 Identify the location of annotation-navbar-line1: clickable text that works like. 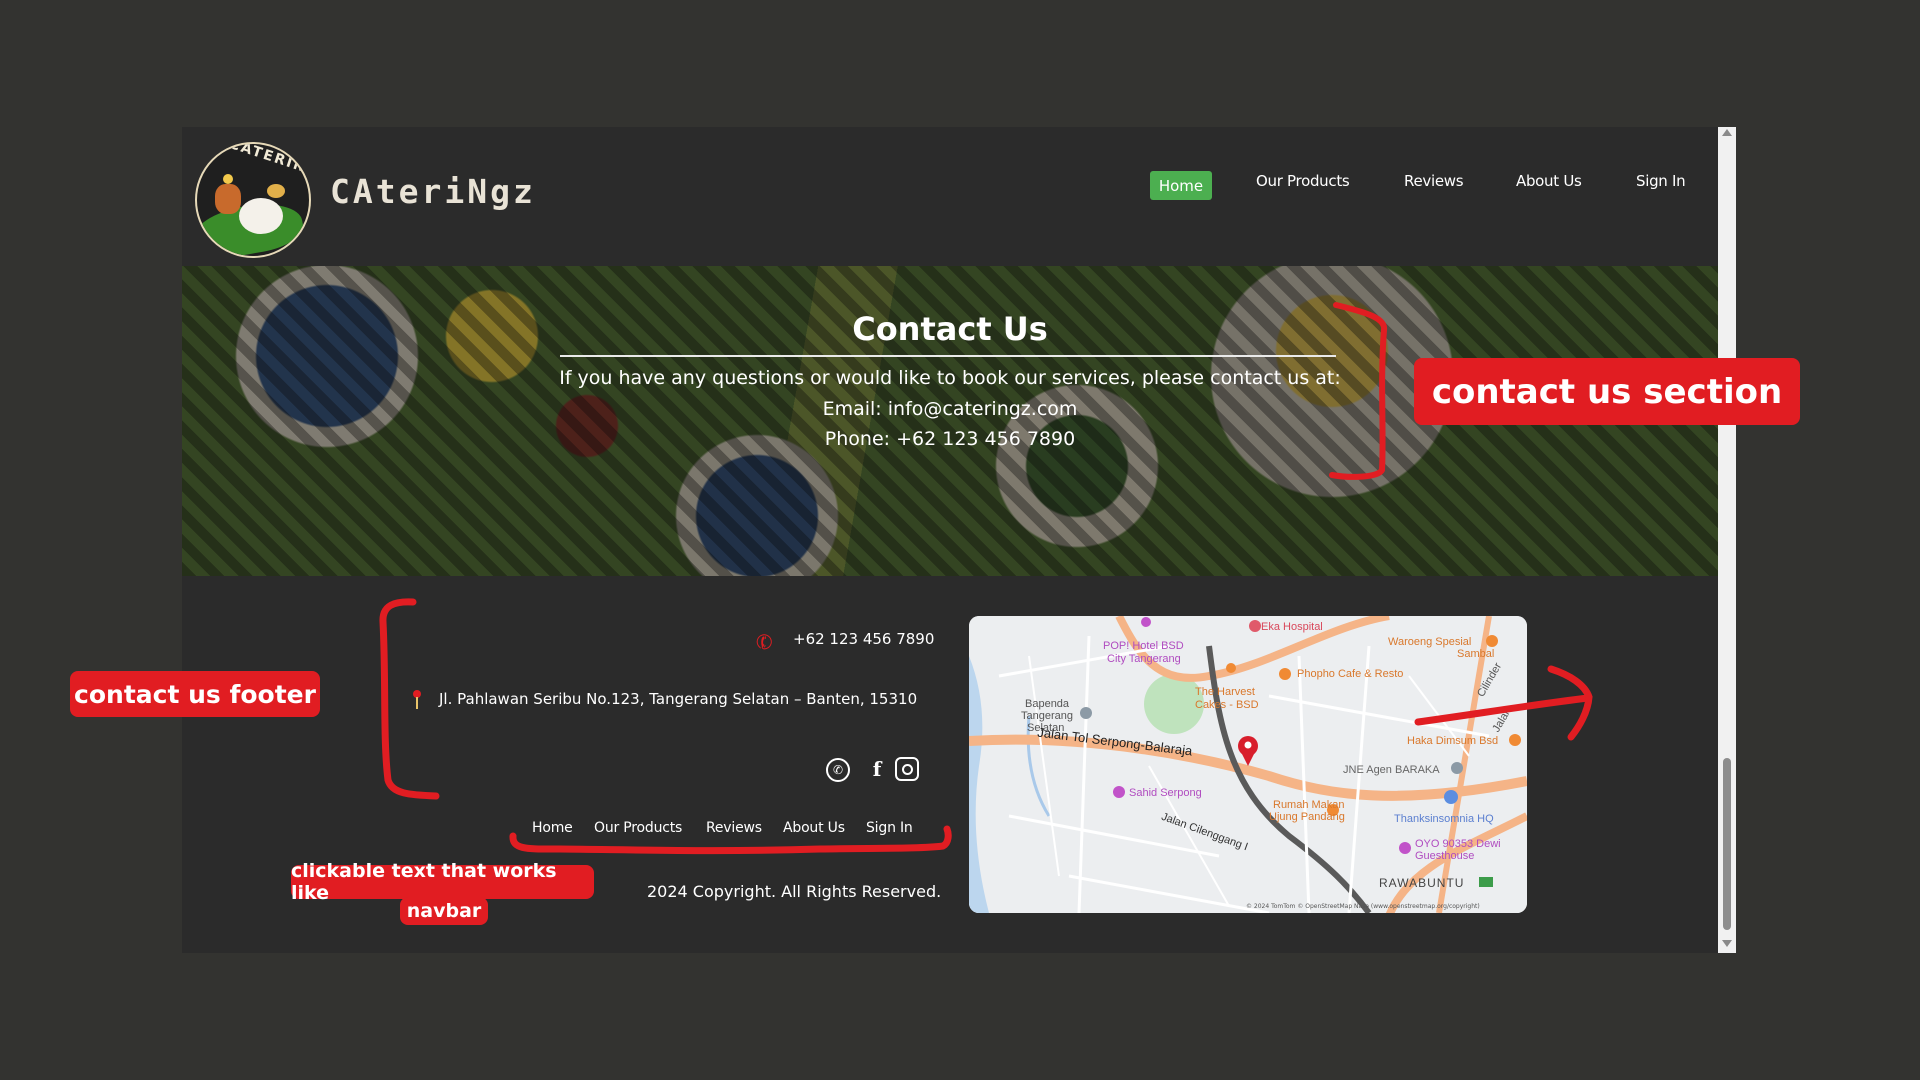
(442, 882).